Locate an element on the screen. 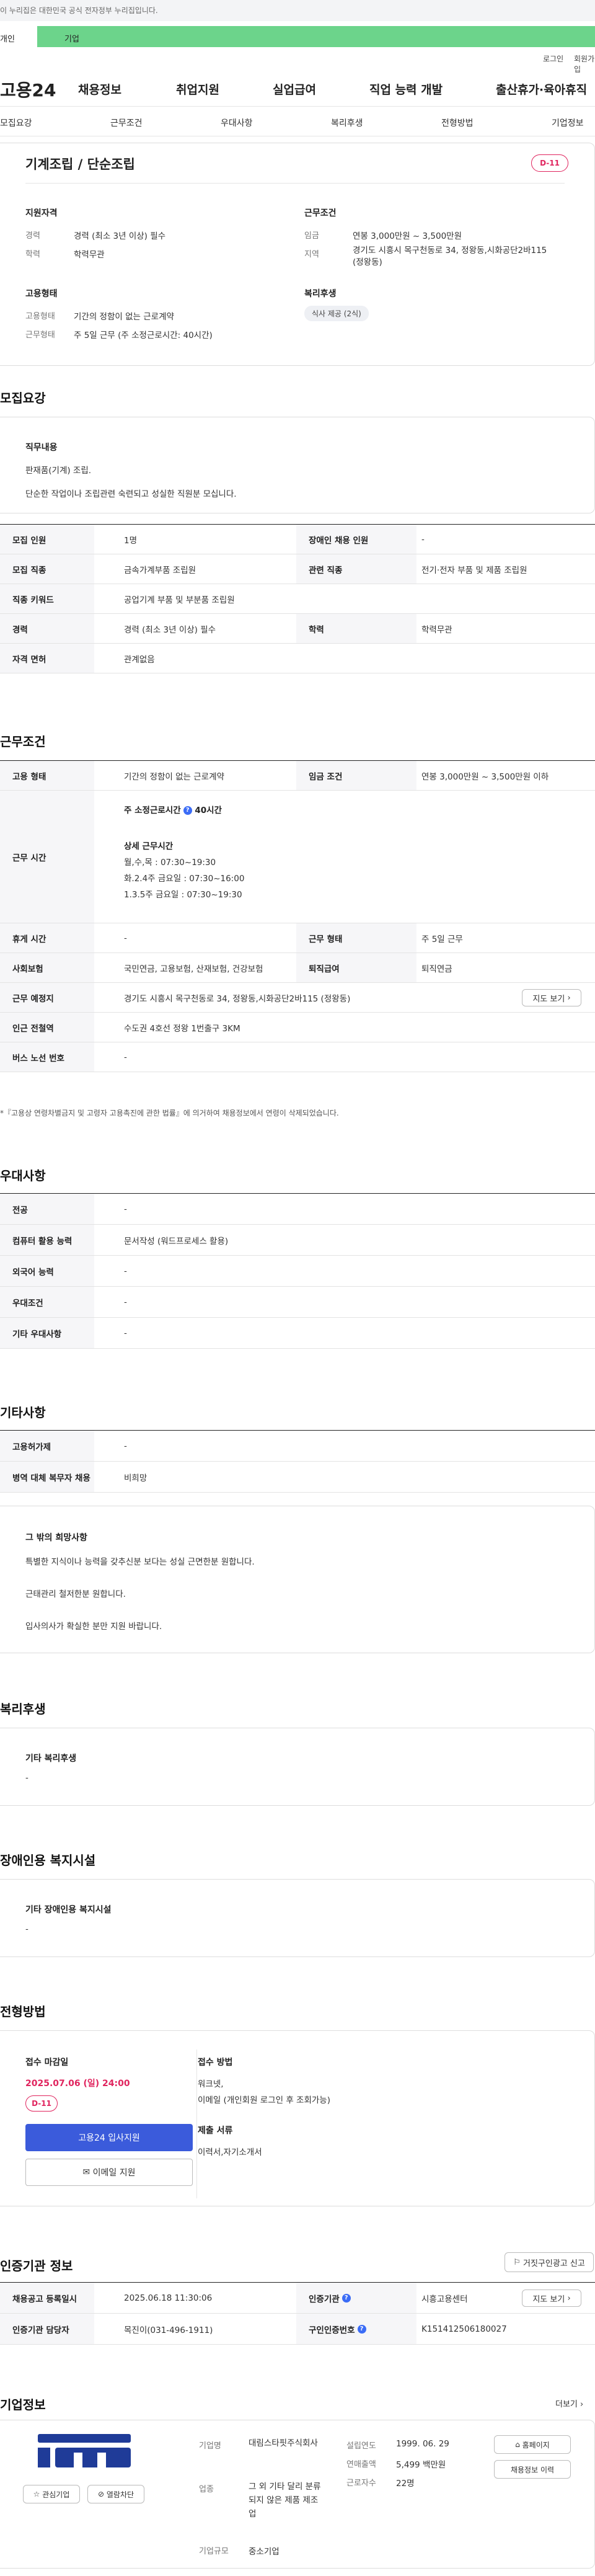 The height and width of the screenshot is (2576, 595). anchor-recruit: 모집요강 is located at coordinates (16, 123).